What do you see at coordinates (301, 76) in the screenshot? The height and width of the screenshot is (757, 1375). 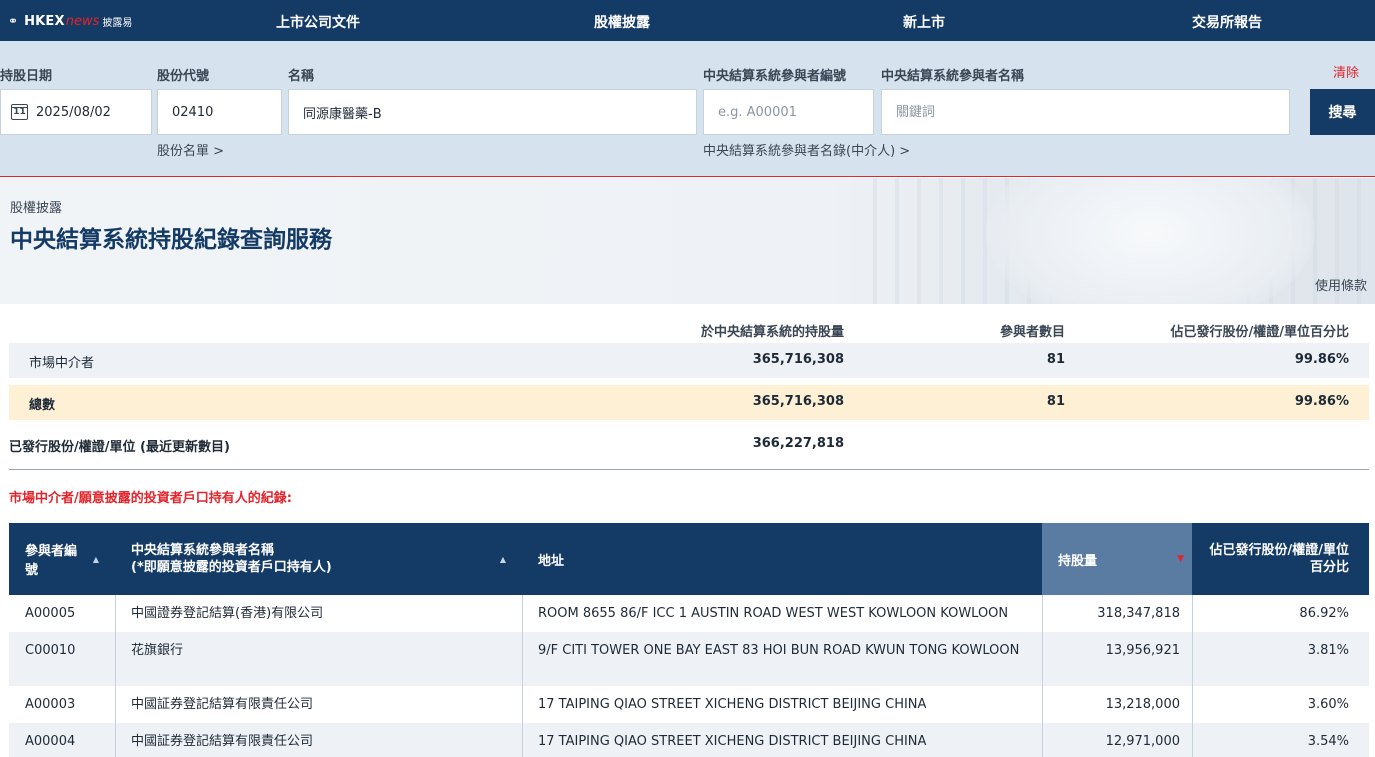 I see `stock-name-label: 名稱` at bounding box center [301, 76].